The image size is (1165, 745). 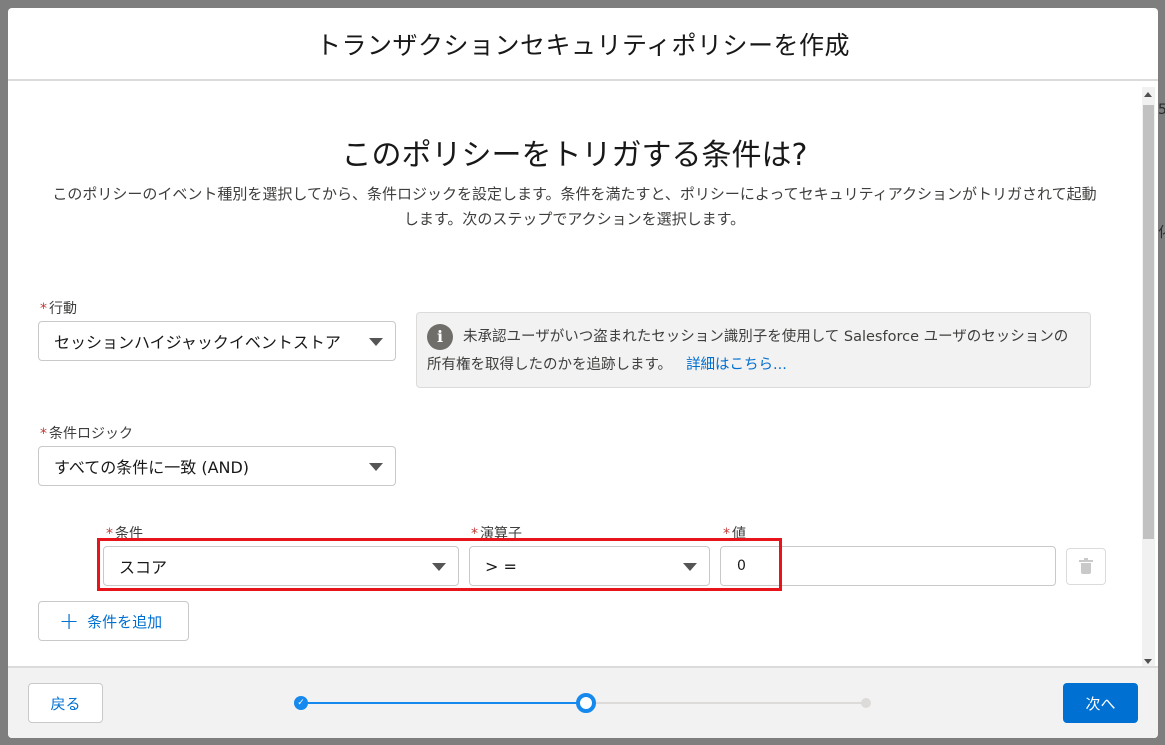 What do you see at coordinates (1161, 232) in the screenshot?
I see `background-text: 化` at bounding box center [1161, 232].